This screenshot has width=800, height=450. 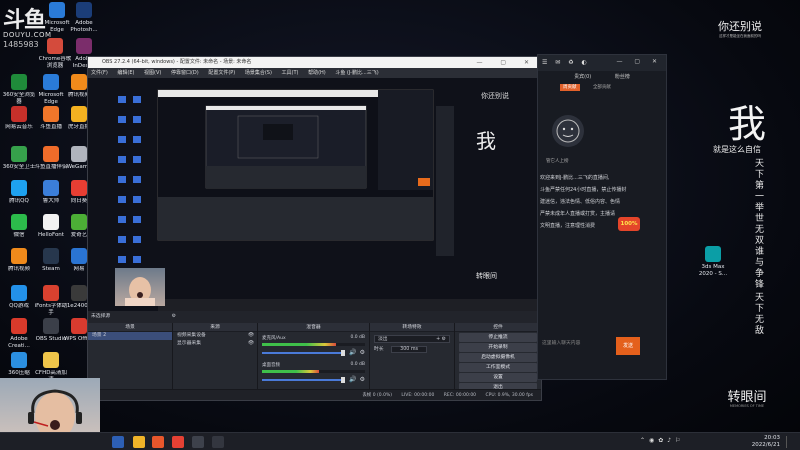 What do you see at coordinates (557, 161) in the screenshot?
I see `mascot-name: 管它人上榜` at bounding box center [557, 161].